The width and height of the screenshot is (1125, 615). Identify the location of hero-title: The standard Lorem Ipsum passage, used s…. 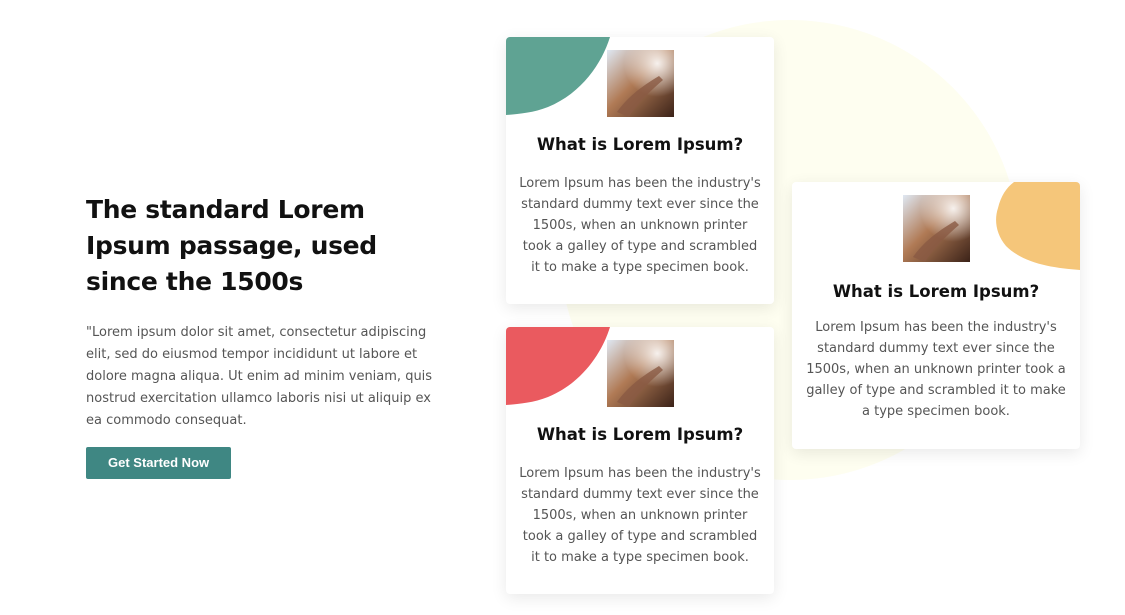
(231, 245).